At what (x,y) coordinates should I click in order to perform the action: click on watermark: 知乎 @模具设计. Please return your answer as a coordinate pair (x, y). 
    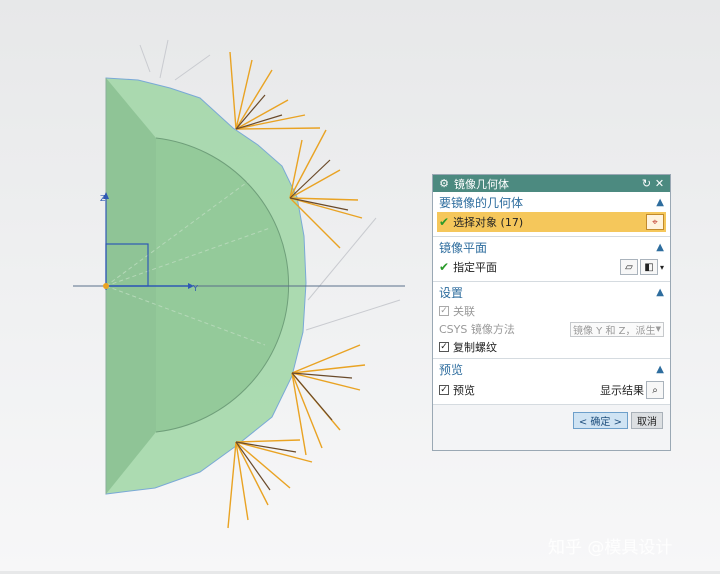
    Looking at the image, I should click on (610, 548).